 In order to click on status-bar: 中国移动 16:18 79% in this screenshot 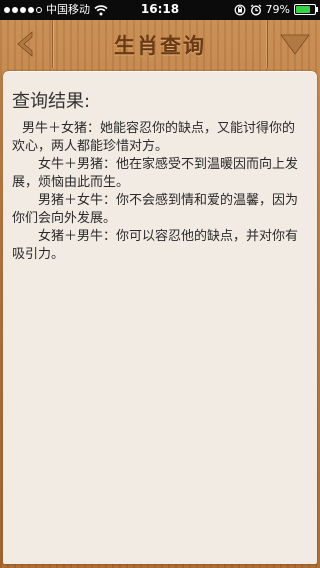, I will do `click(160, 10)`.